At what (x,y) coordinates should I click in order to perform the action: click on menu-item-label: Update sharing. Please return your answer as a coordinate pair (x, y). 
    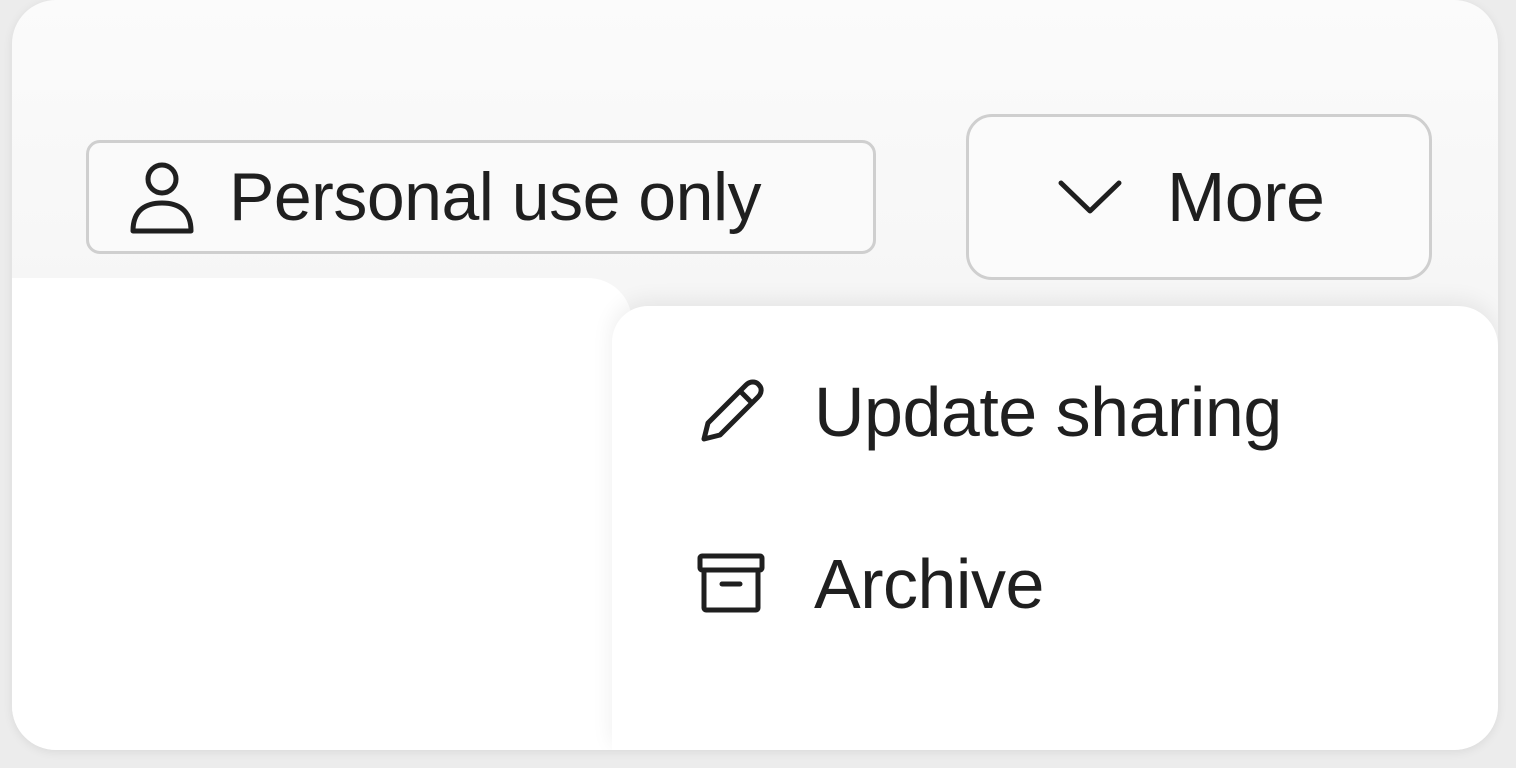
    Looking at the image, I should click on (1048, 412).